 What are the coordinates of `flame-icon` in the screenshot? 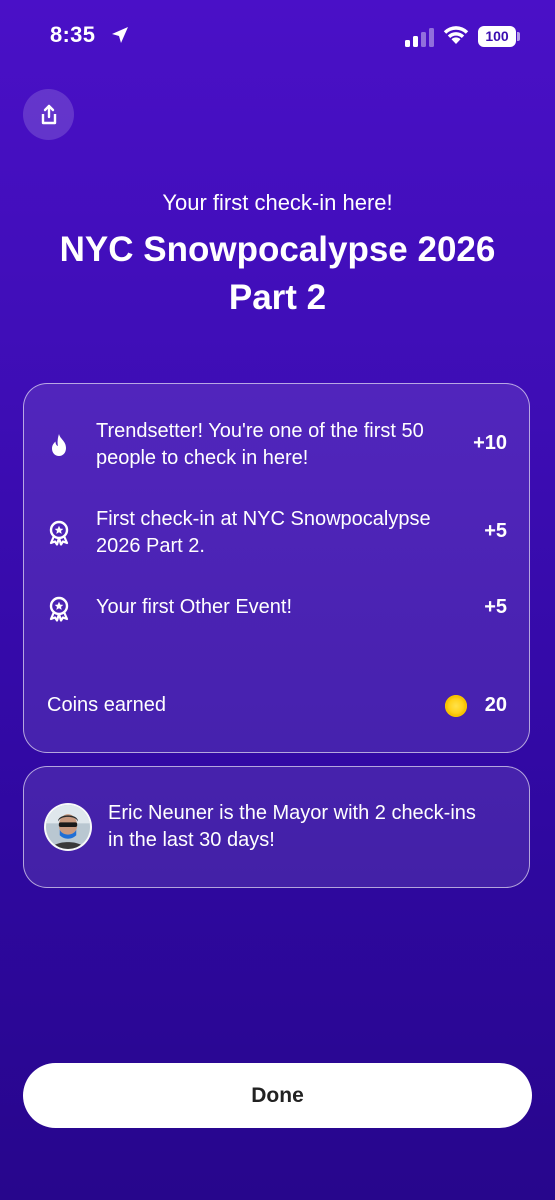 It's located at (59, 445).